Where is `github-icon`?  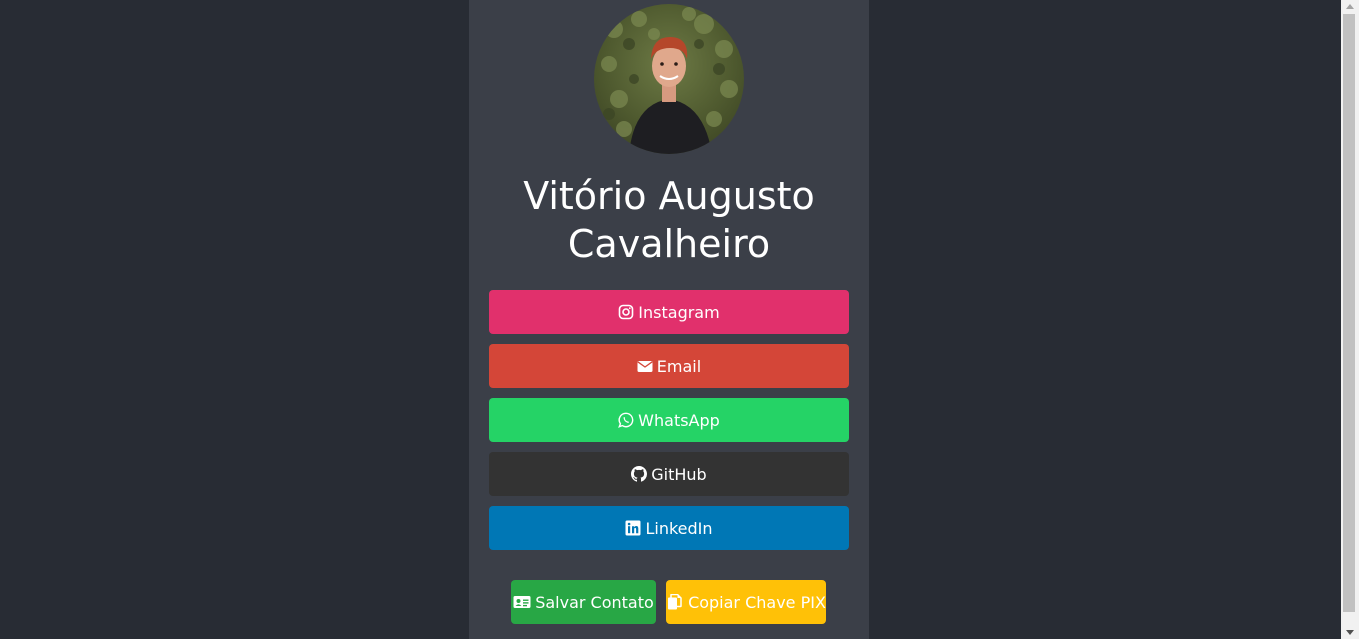 github-icon is located at coordinates (639, 474).